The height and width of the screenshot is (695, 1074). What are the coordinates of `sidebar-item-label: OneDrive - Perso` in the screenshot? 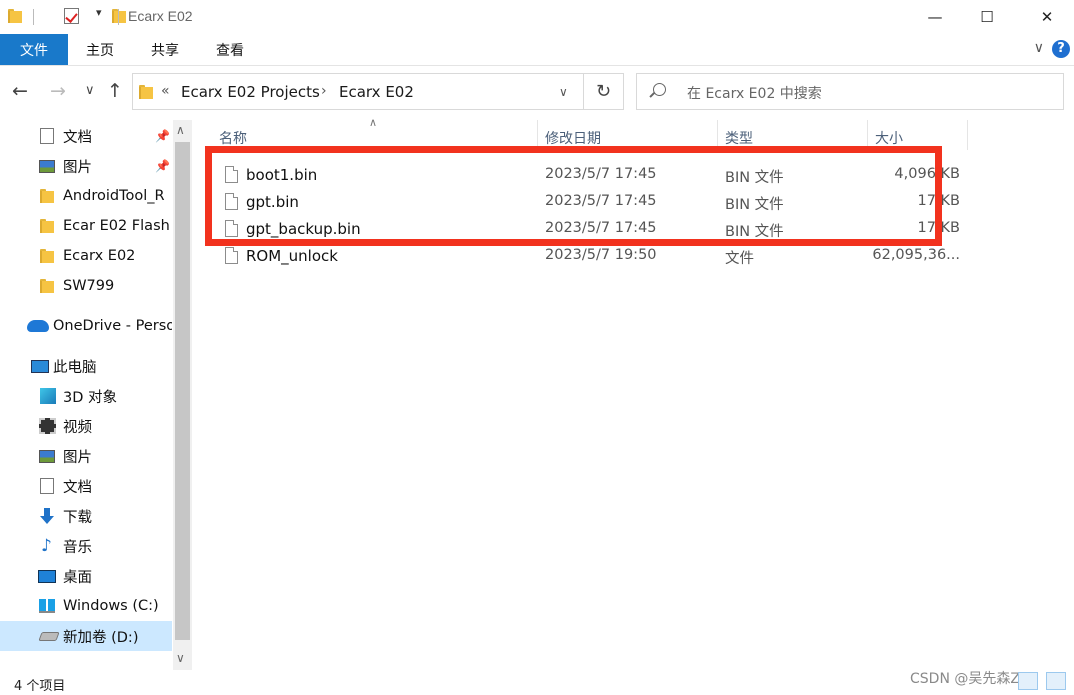 It's located at (112, 326).